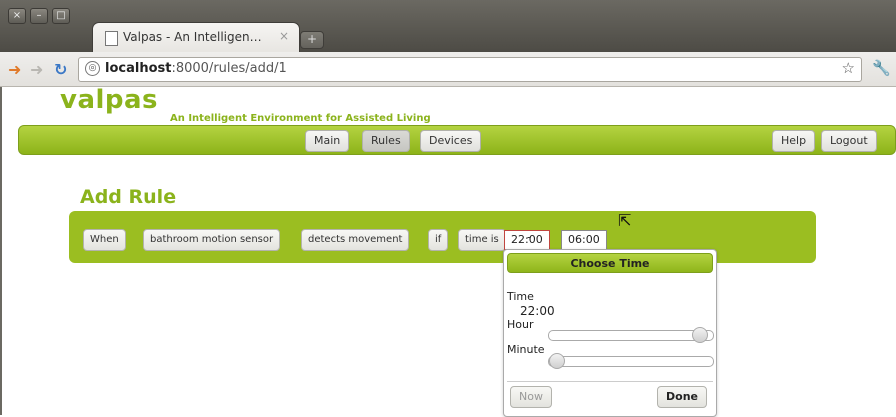 The width and height of the screenshot is (896, 417). I want to click on minute-slider-handle, so click(557, 361).